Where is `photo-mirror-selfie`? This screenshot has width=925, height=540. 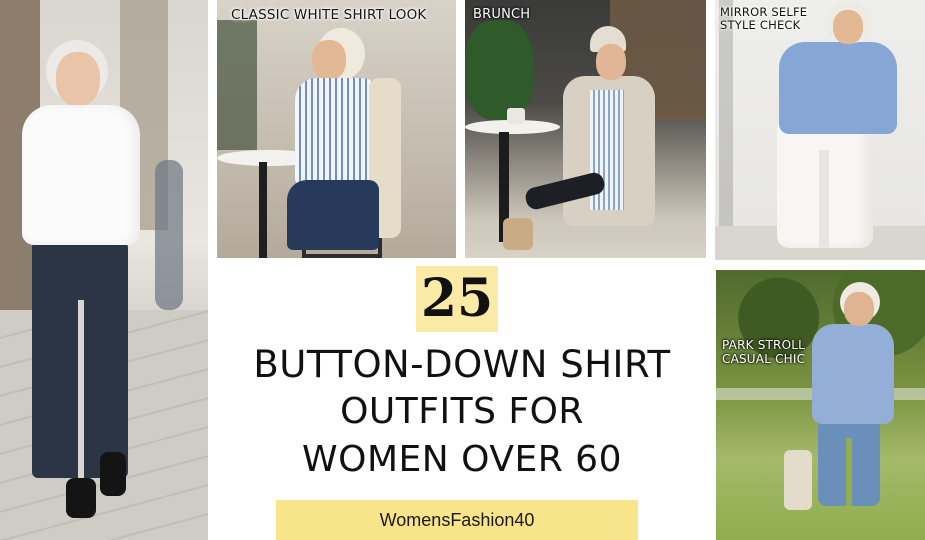
photo-mirror-selfie is located at coordinates (820, 130).